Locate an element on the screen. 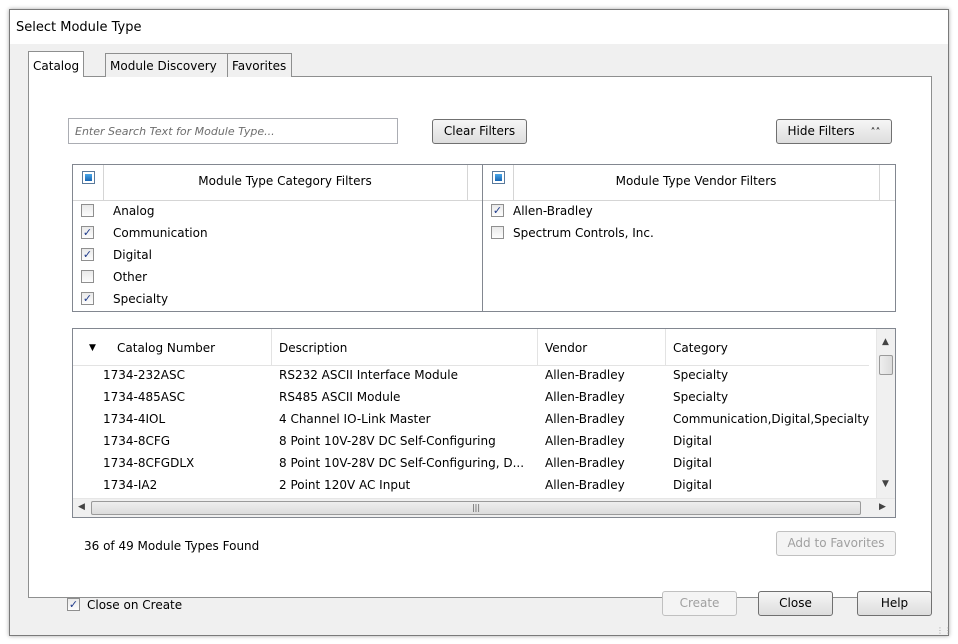 The height and width of the screenshot is (644, 958). double-chevron-up-icon: ˄˄ is located at coordinates (875, 132).